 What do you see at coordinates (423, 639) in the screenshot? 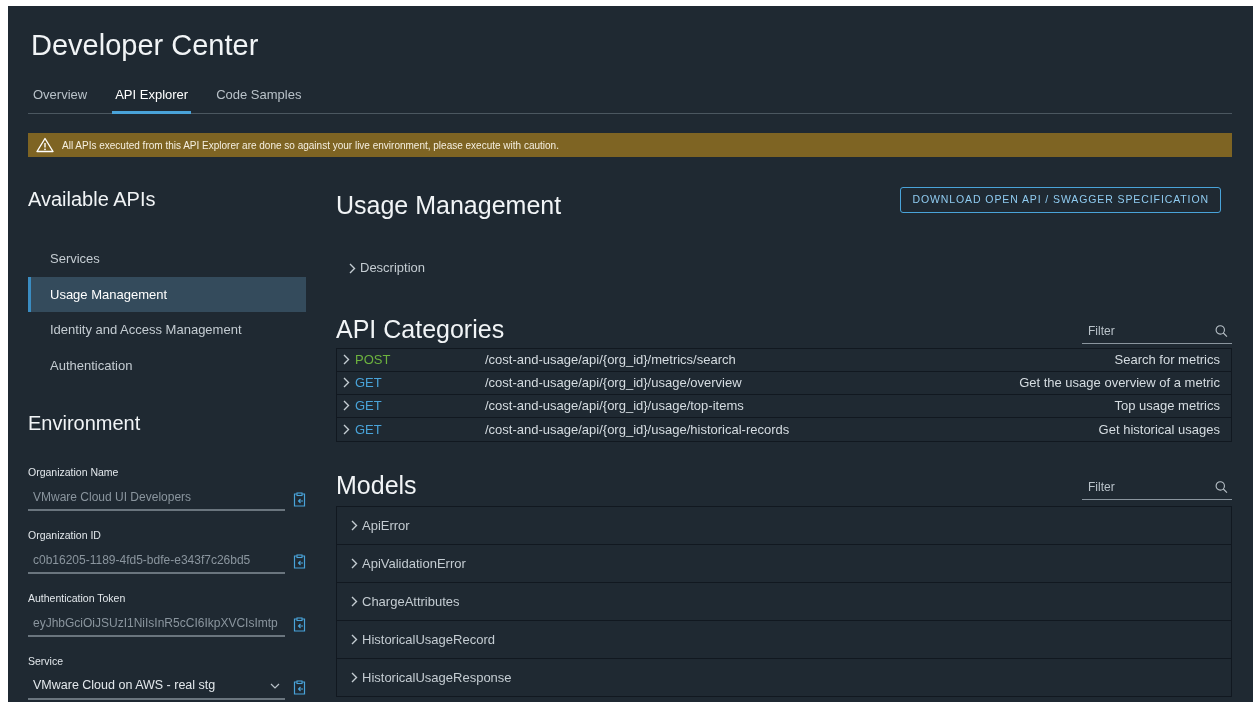
I see `model-toggle: HistoricalUsageRecord` at bounding box center [423, 639].